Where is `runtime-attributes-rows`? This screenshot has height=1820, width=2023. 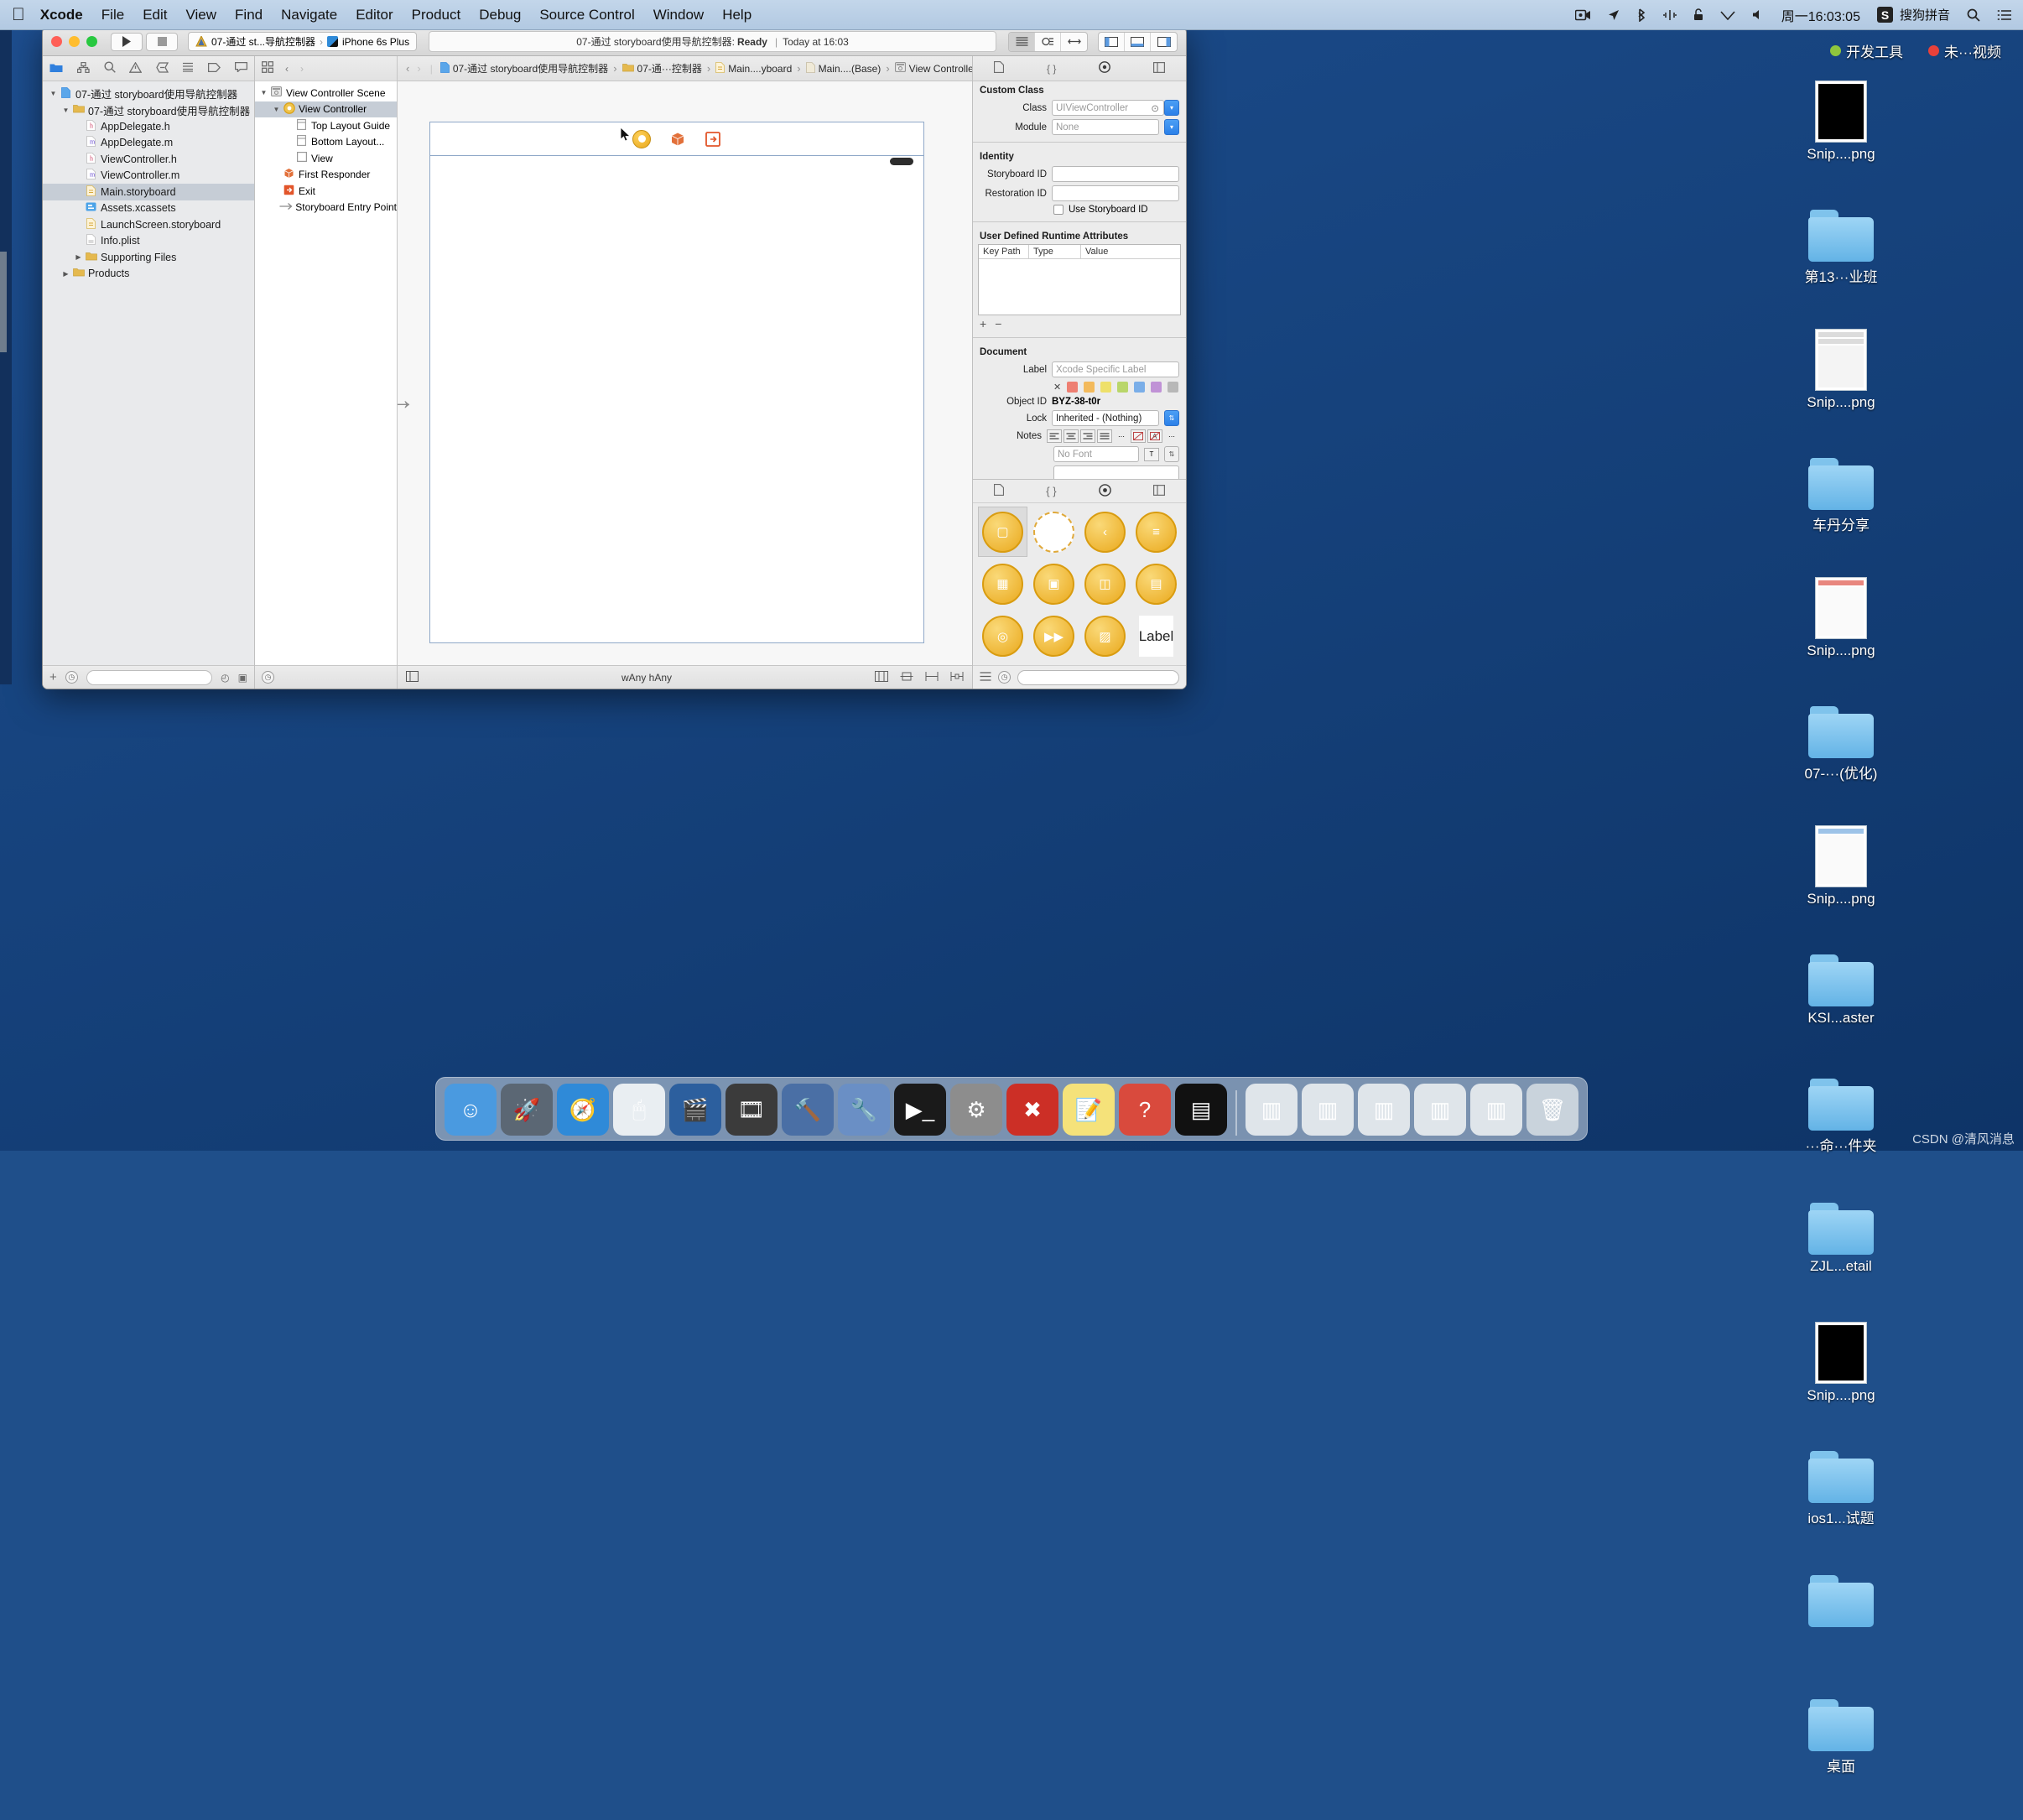 runtime-attributes-rows is located at coordinates (1079, 287).